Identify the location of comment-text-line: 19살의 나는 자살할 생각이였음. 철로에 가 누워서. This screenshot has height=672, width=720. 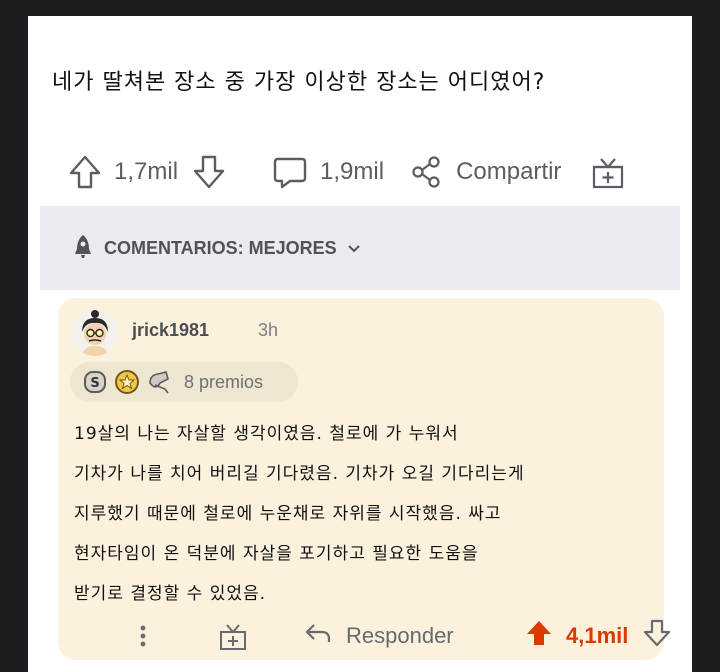
(266, 434).